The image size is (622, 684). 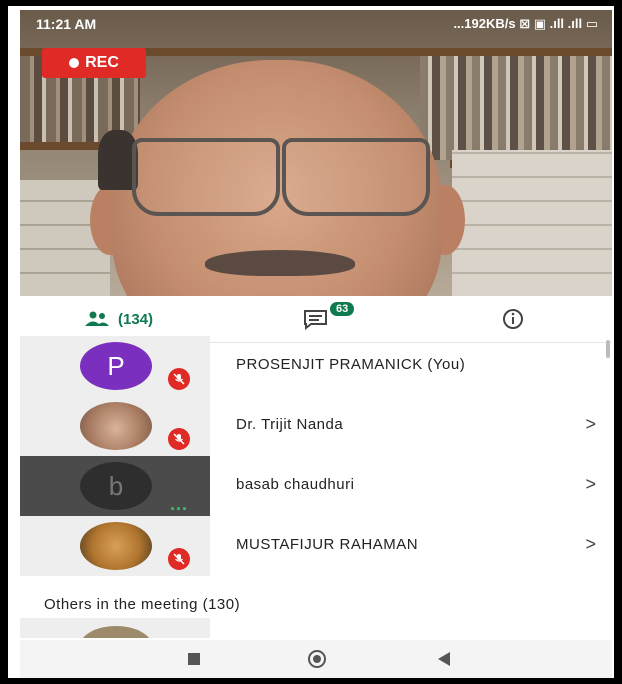 I want to click on participant-row: P PROSENJIT PRAMANICK (You), so click(x=316, y=366).